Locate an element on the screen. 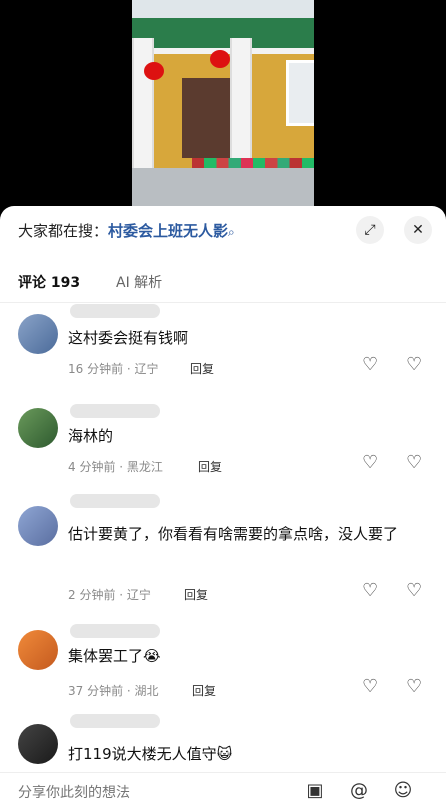 Image resolution: width=446 pixels, height=800 pixels. comment-item: 打119说大楼无人值守😺 is located at coordinates (223, 744).